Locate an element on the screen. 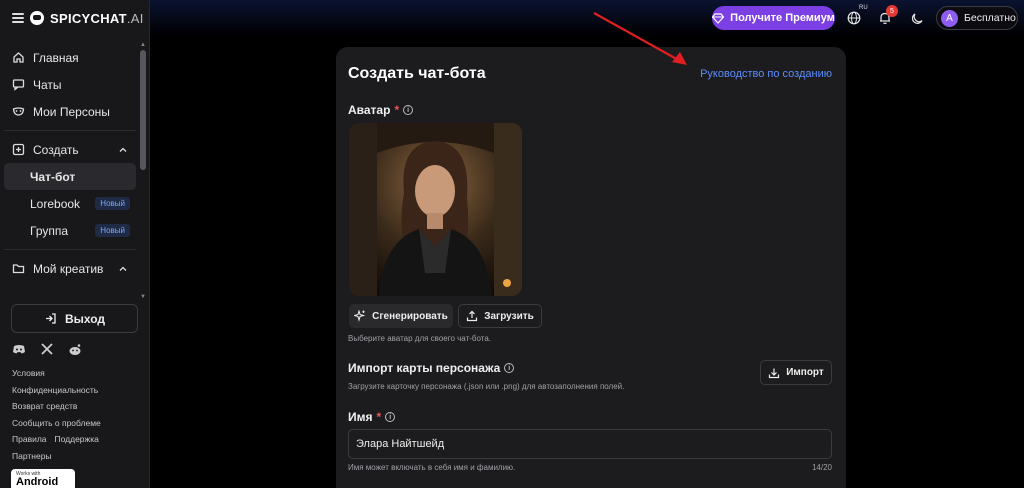 Image resolution: width=1024 pixels, height=488 pixels. sidebar-item-label: Чаты is located at coordinates (47, 84).